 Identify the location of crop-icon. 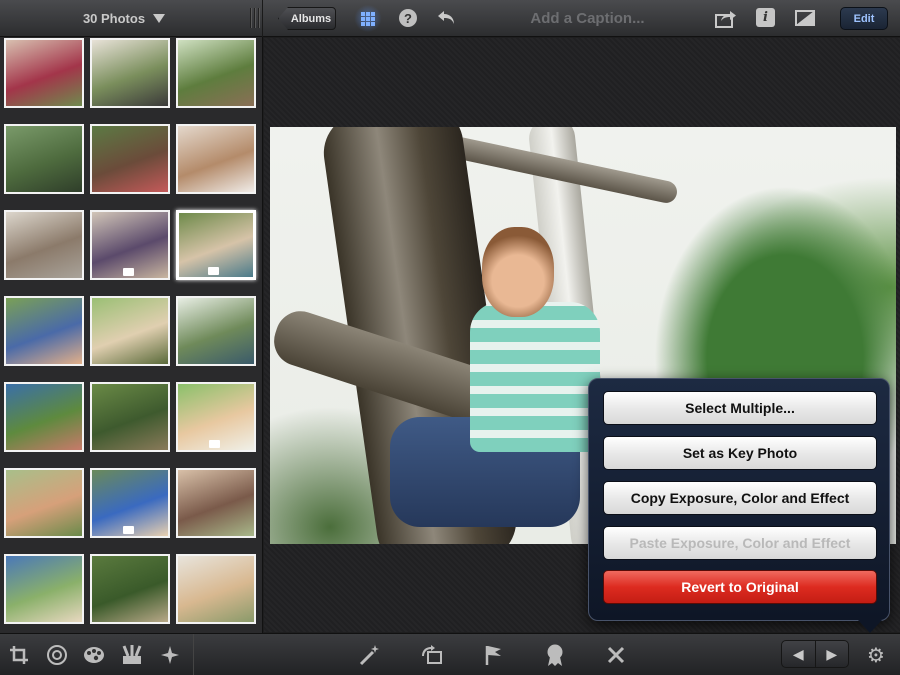
(19, 655).